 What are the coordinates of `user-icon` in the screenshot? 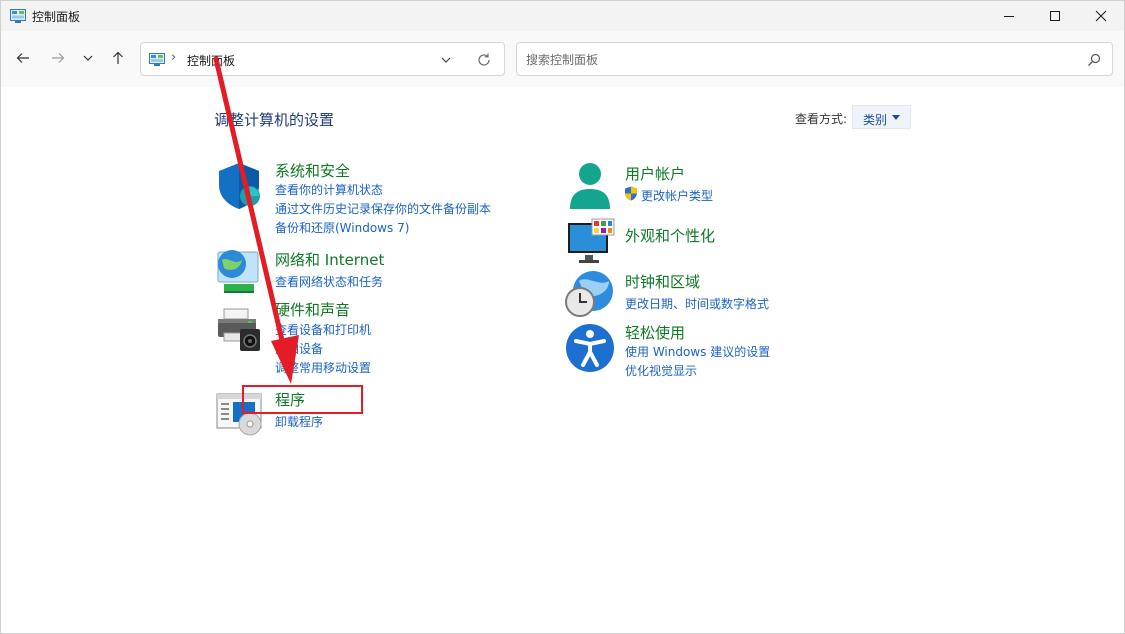 It's located at (590, 186).